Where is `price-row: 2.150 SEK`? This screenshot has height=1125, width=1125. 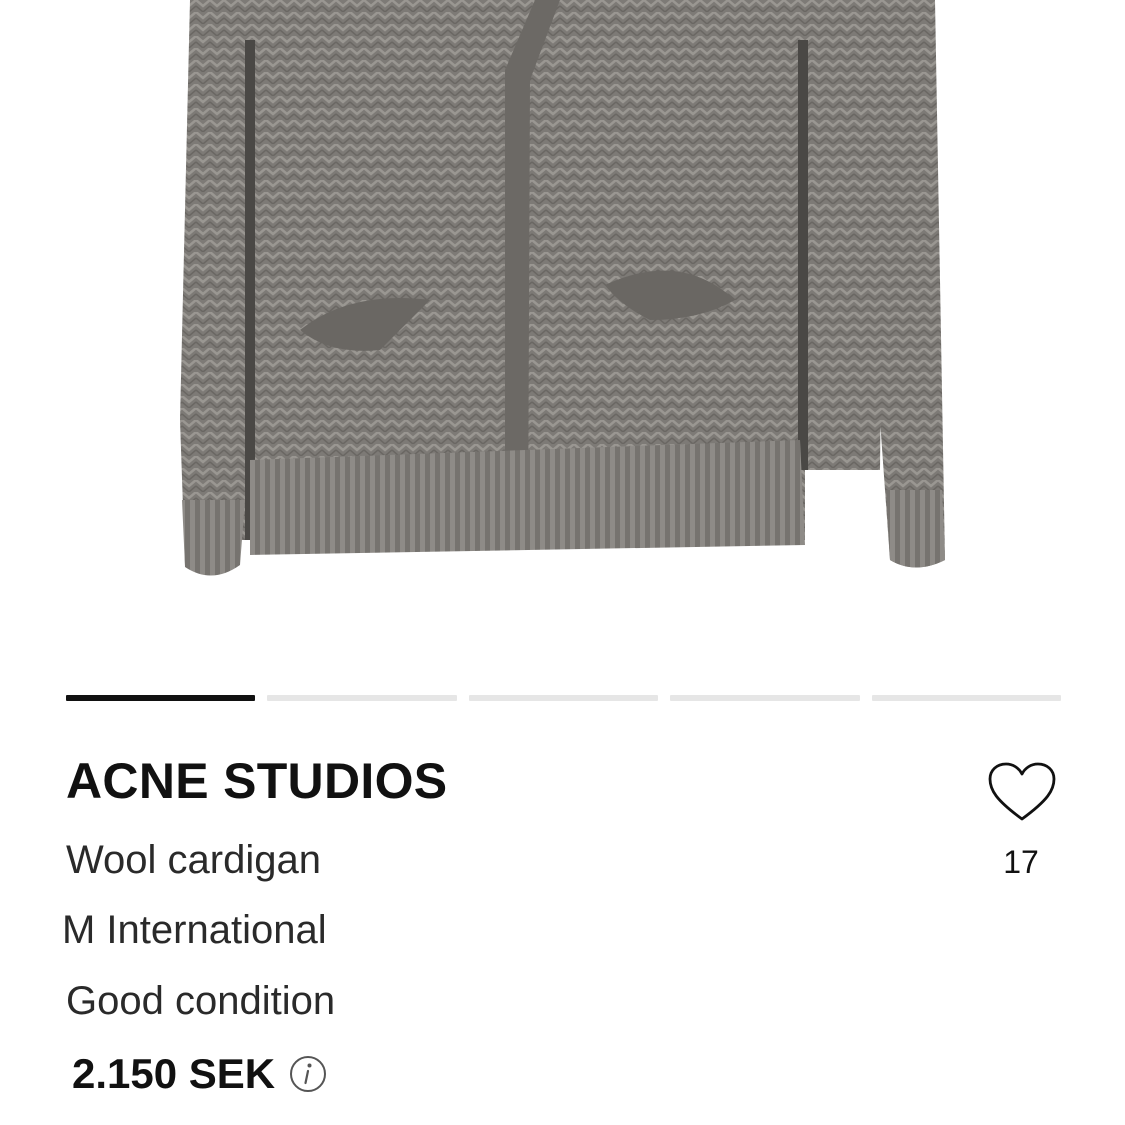 price-row: 2.150 SEK is located at coordinates (199, 1074).